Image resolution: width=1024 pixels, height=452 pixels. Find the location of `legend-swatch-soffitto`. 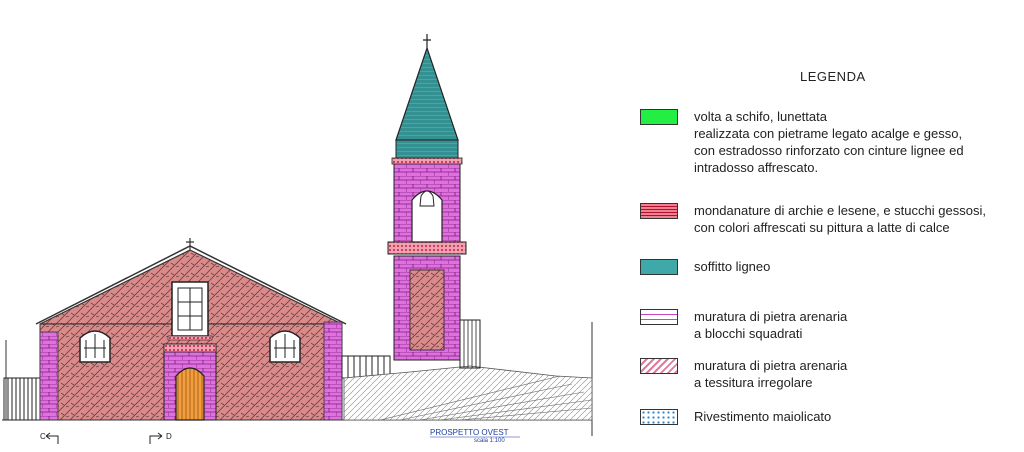

legend-swatch-soffitto is located at coordinates (659, 267).